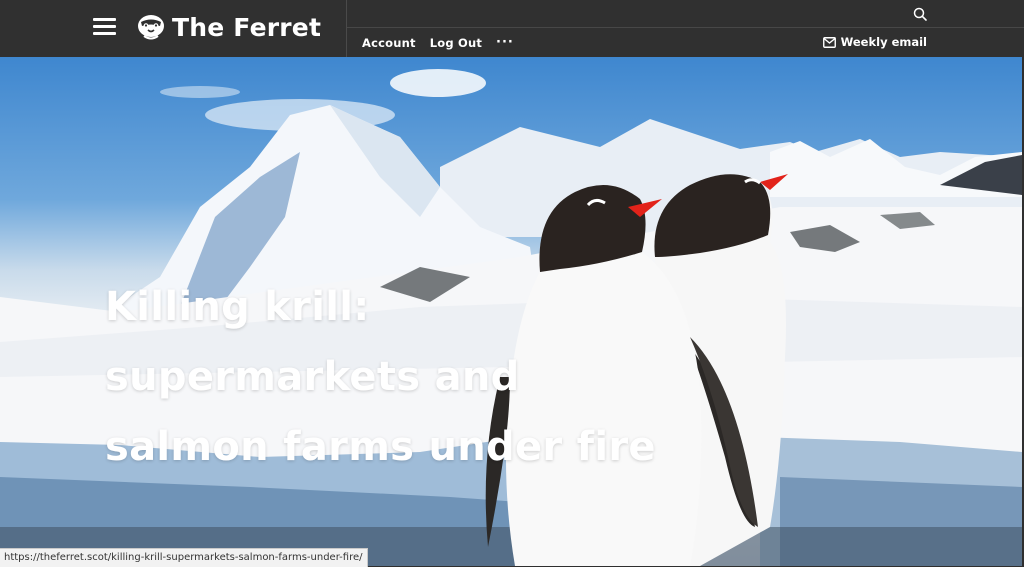 This screenshot has width=1024, height=567. I want to click on logout-link: Log Out, so click(456, 43).